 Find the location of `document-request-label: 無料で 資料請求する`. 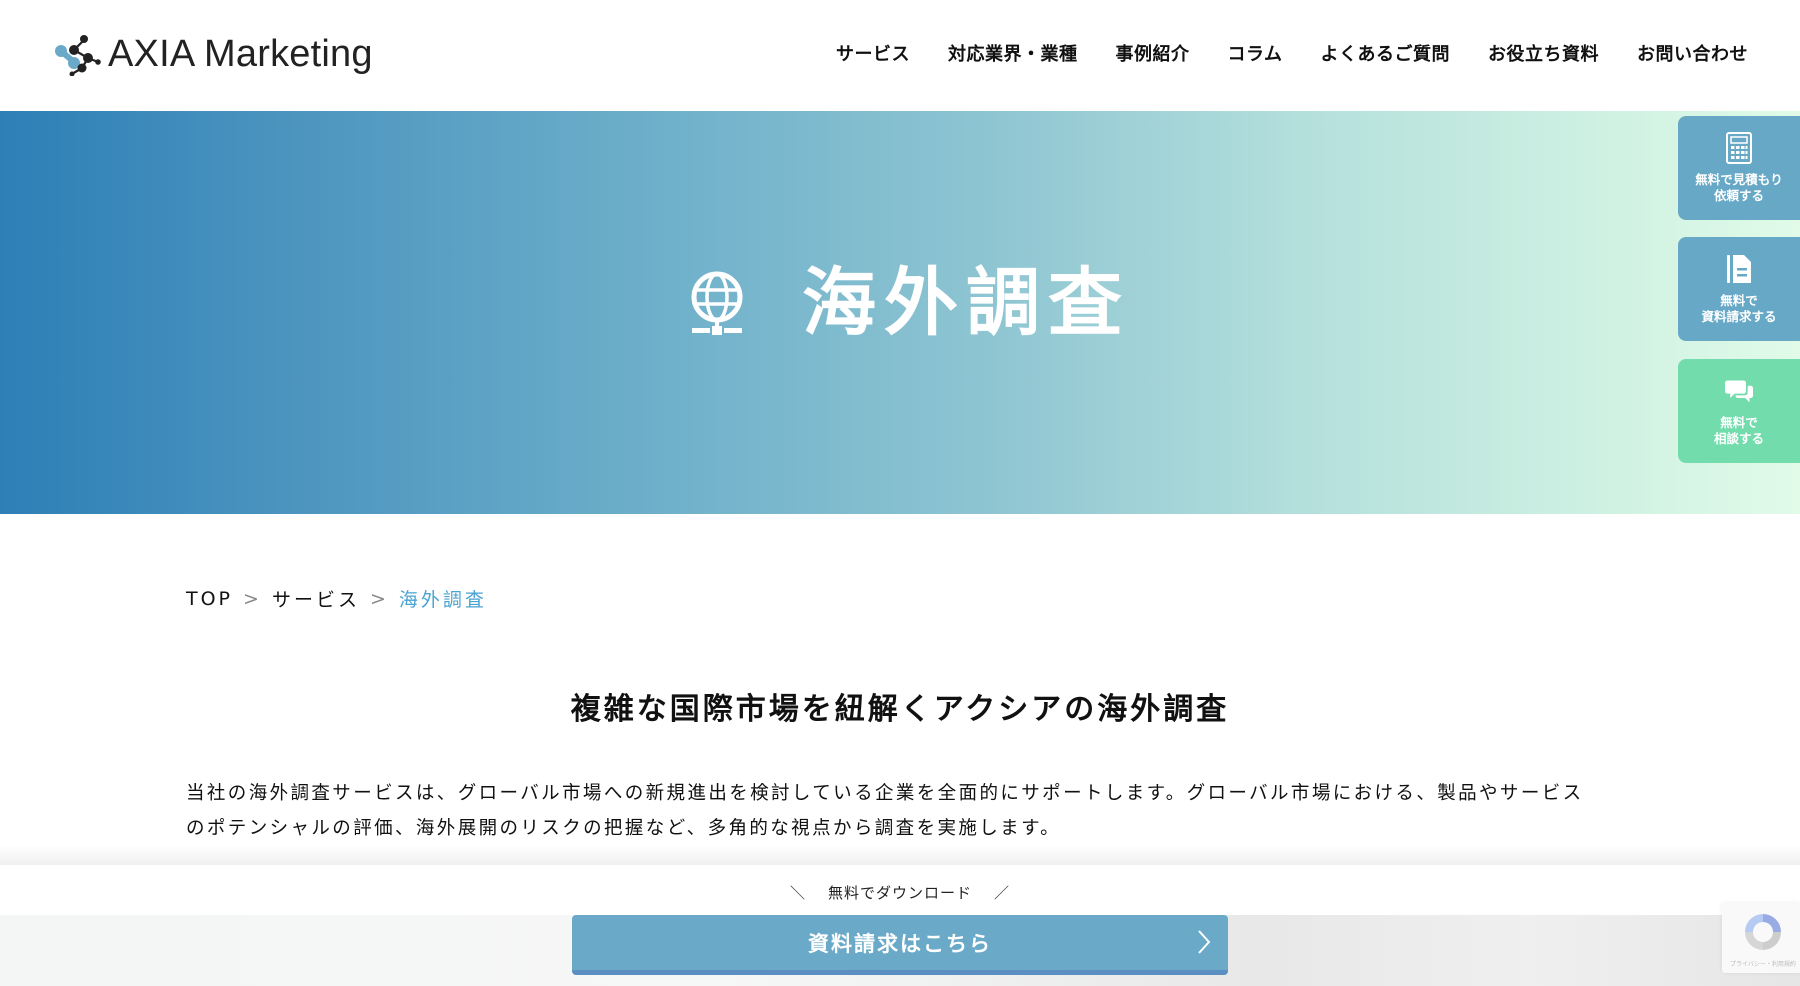

document-request-label: 無料で 資料請求する is located at coordinates (1739, 308).